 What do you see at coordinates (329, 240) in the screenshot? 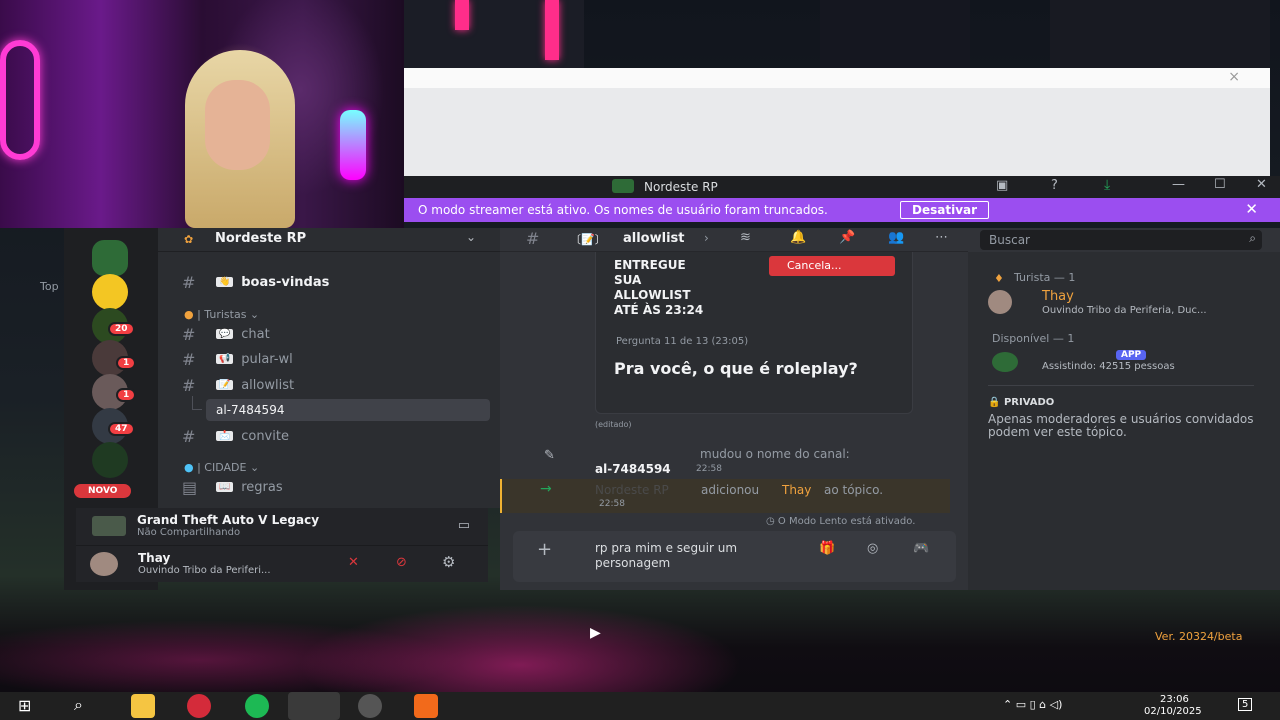
I see `server-header: ✿ Nordeste RP ⌄` at bounding box center [329, 240].